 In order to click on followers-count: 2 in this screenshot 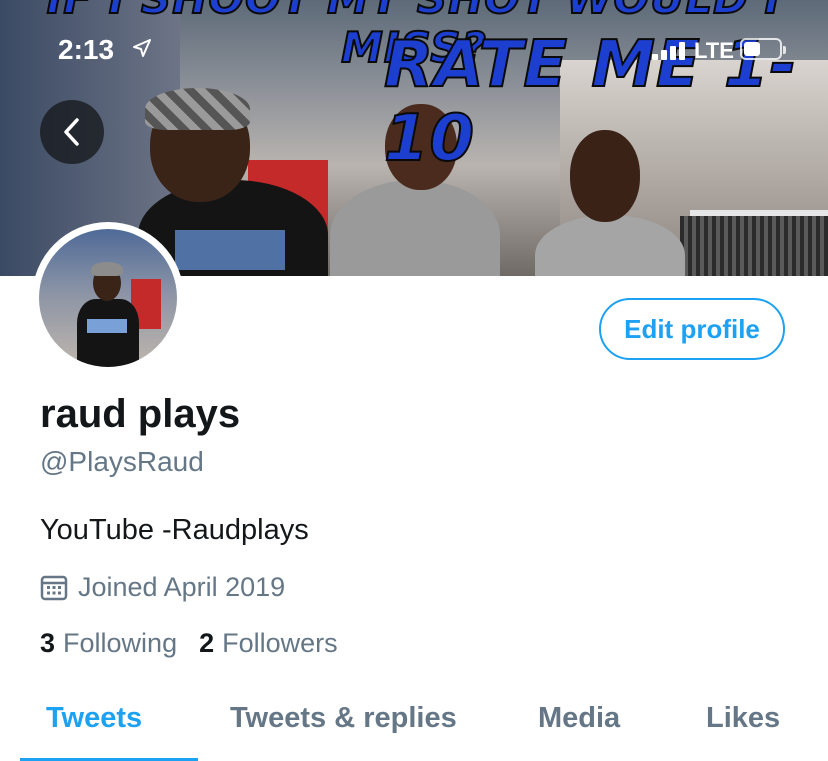, I will do `click(207, 643)`.